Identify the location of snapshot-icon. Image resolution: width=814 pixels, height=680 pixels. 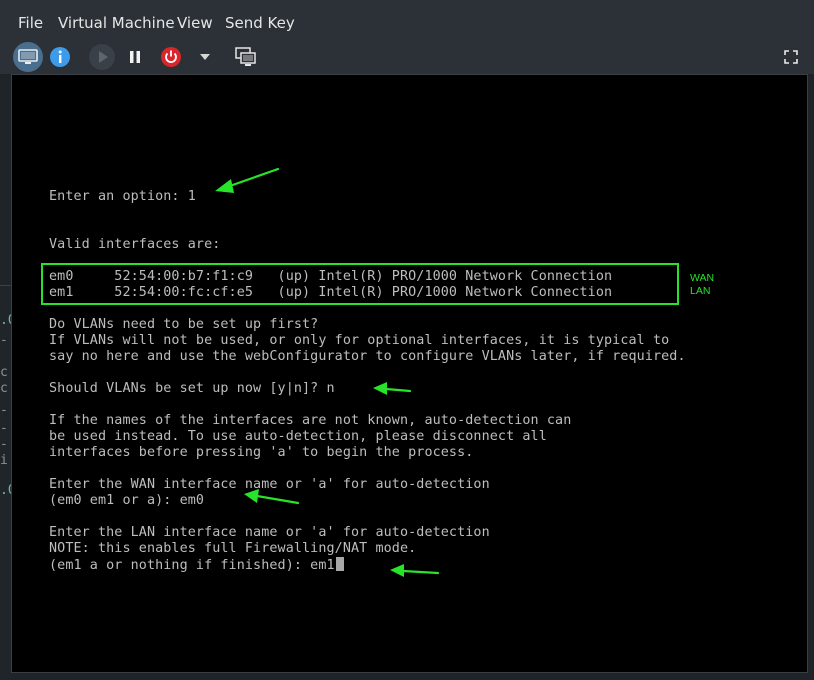
(245, 56).